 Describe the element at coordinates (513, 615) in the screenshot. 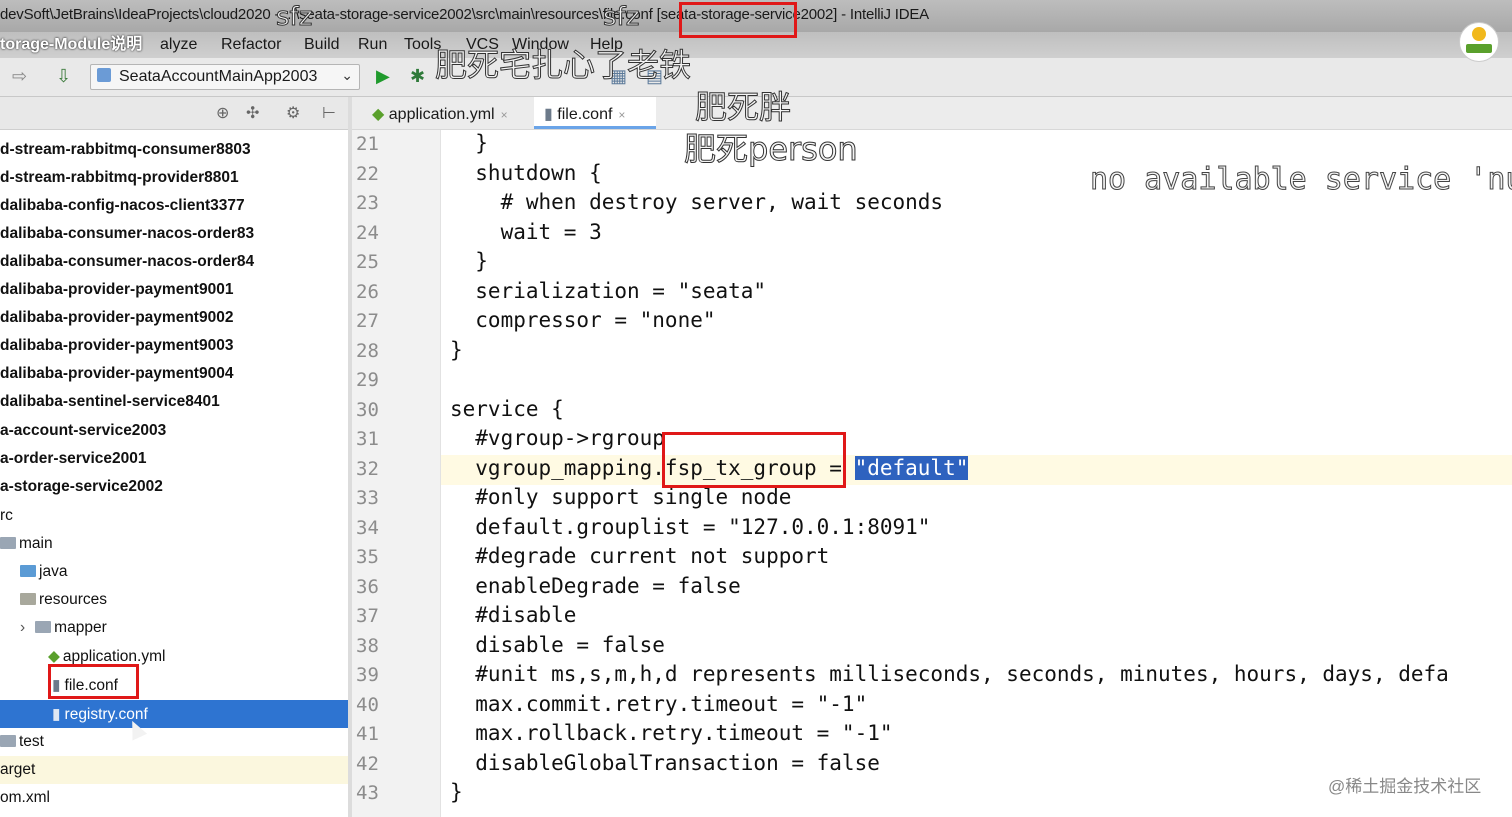

I see `code-line: #disable` at that location.